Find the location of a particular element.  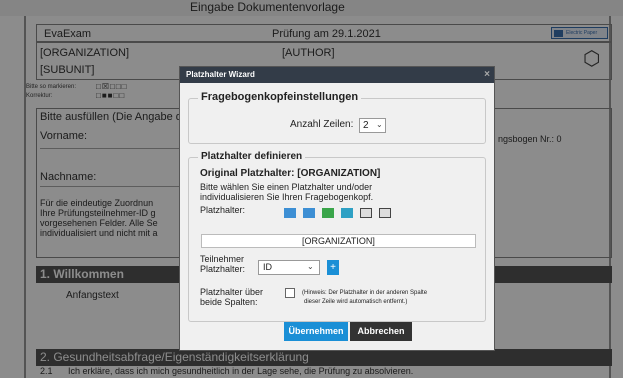

people-icon is located at coordinates (309, 213).